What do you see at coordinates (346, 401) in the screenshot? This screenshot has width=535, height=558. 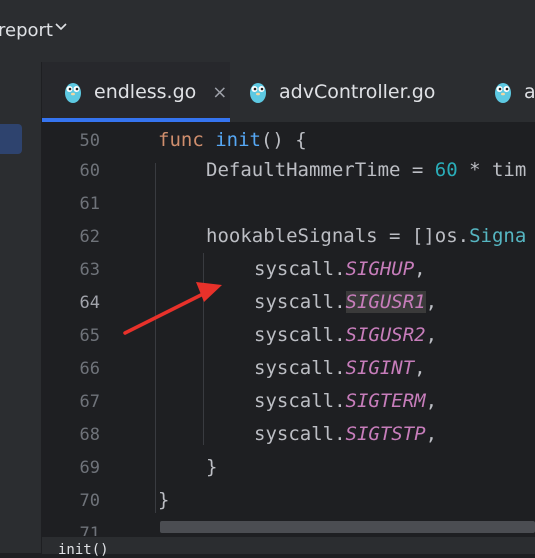 I see `code-line-67: syscall.SIGTERM,` at bounding box center [346, 401].